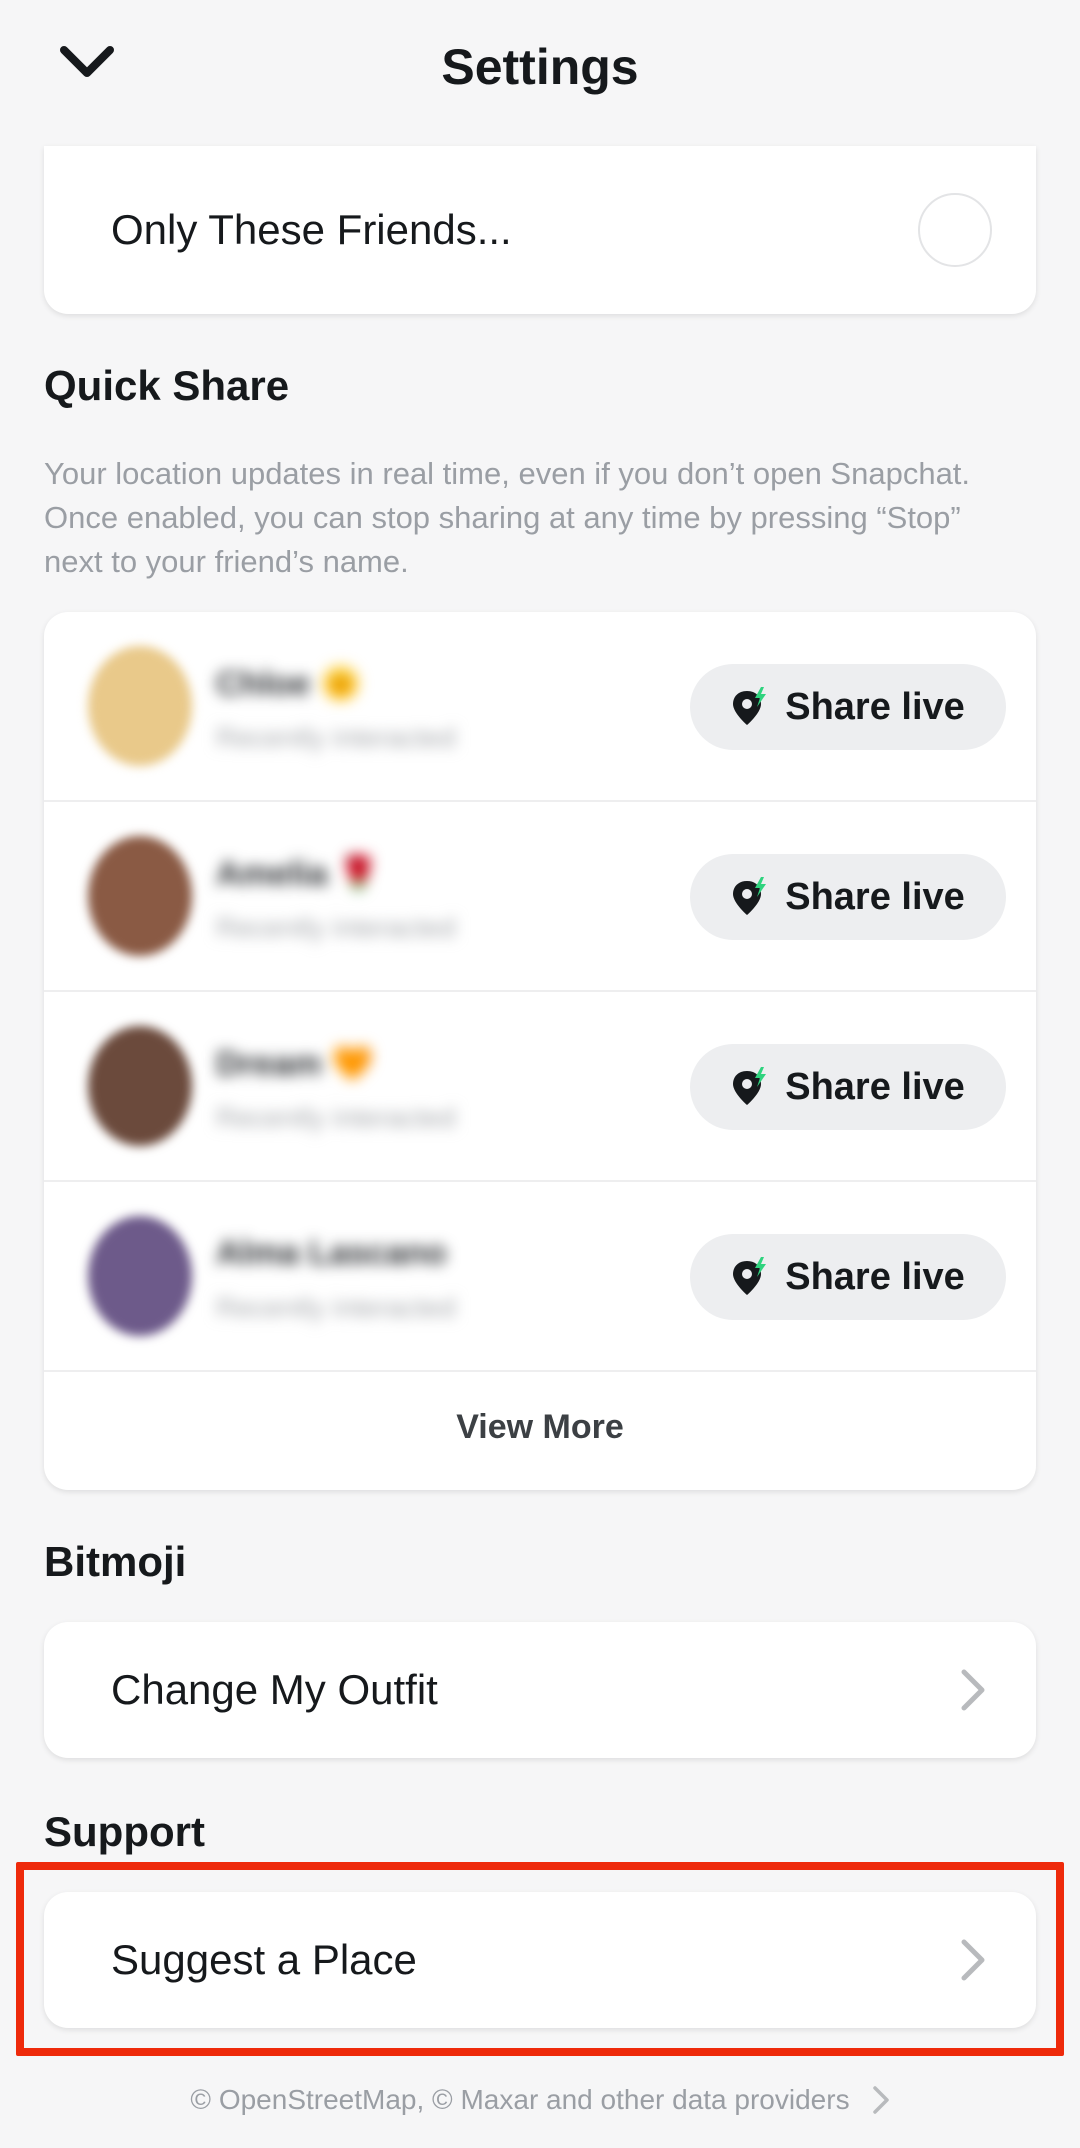  Describe the element at coordinates (295, 1064) in the screenshot. I see `friend-name: Dream 🧡` at that location.